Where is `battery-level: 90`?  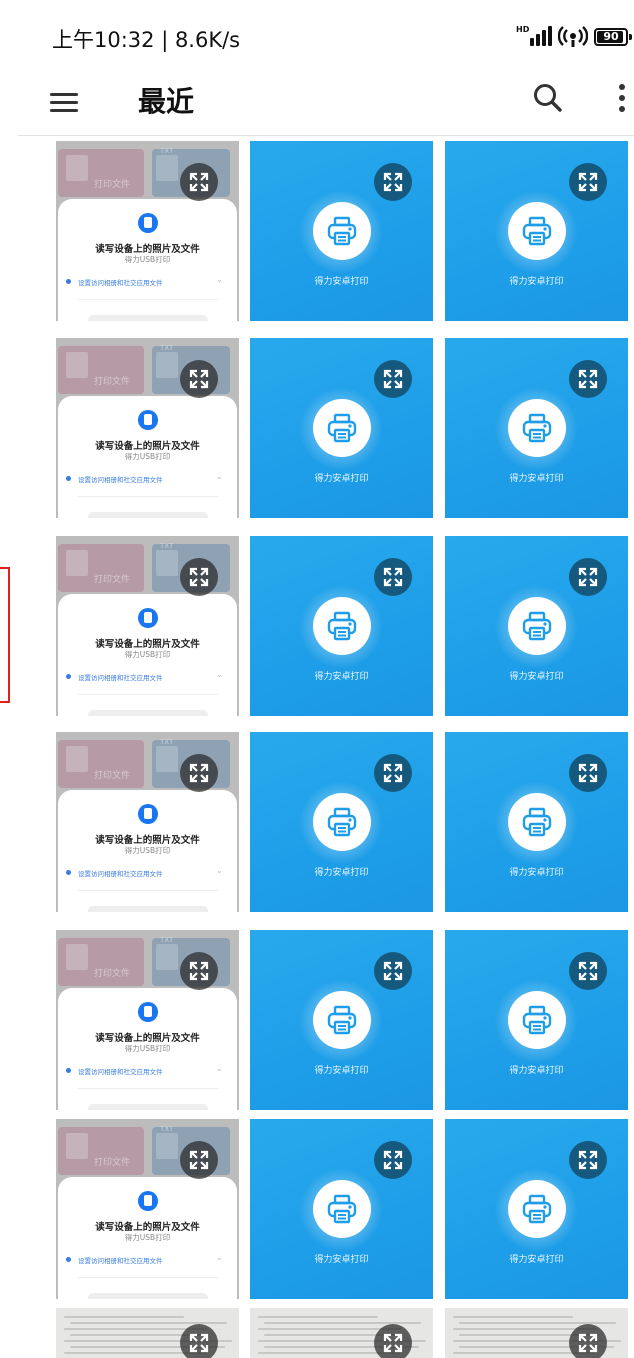
battery-level: 90 is located at coordinates (611, 36).